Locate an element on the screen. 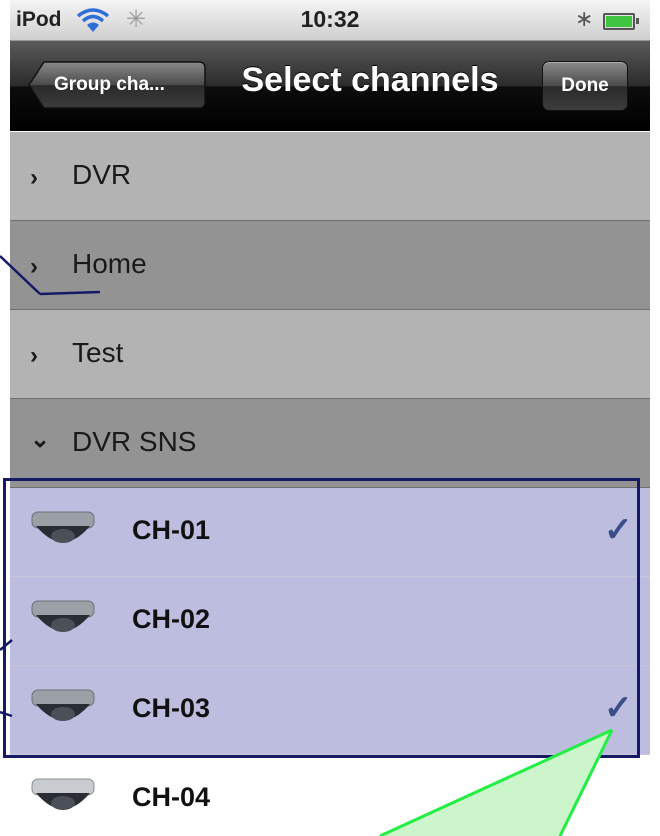  done-button: Done is located at coordinates (585, 86).